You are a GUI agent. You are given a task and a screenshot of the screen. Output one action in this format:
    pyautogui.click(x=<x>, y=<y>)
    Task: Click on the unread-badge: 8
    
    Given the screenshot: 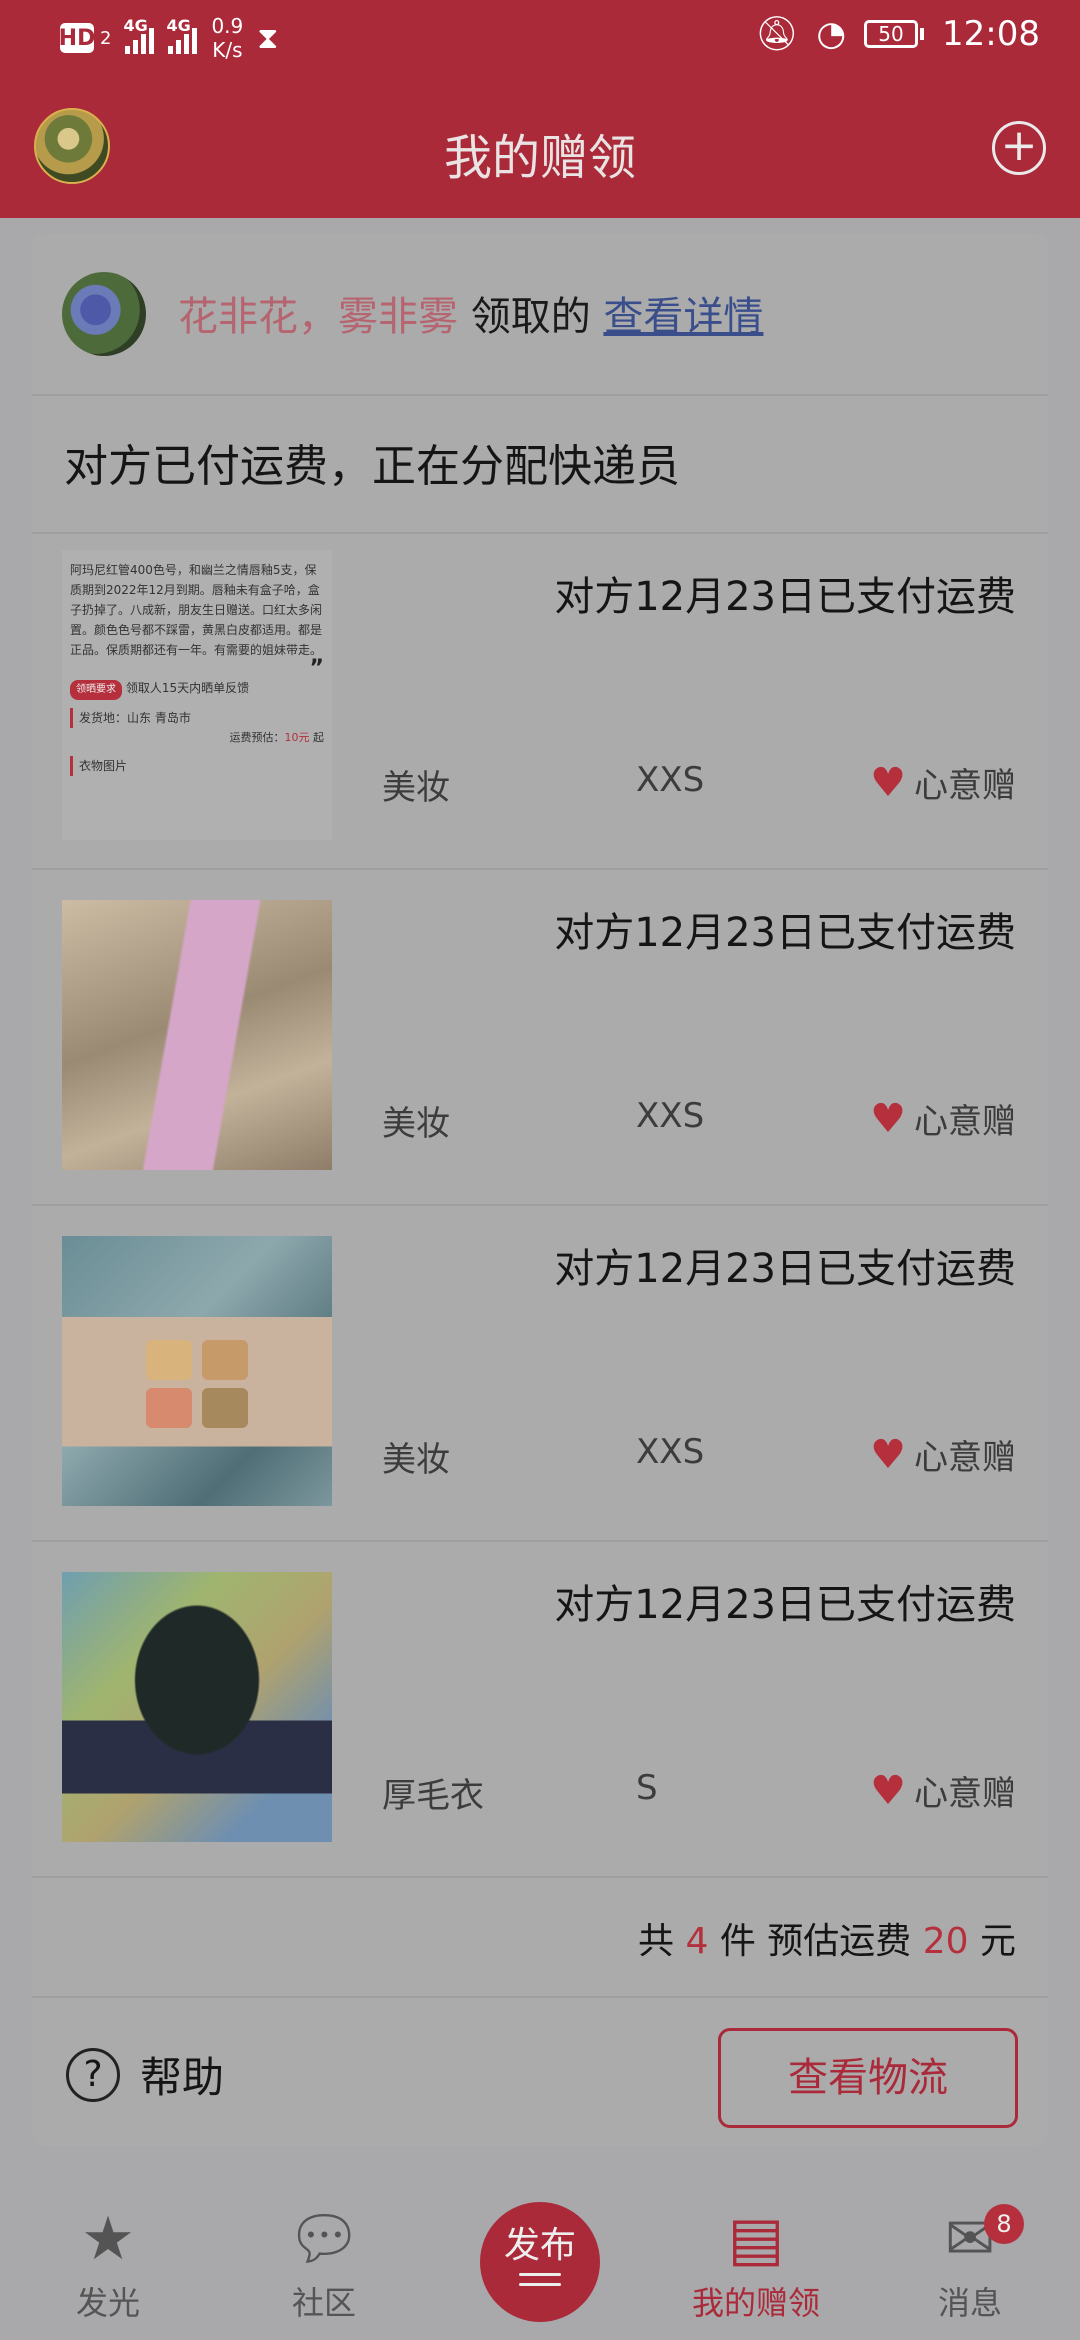 What is the action you would take?
    pyautogui.click(x=1004, y=2224)
    